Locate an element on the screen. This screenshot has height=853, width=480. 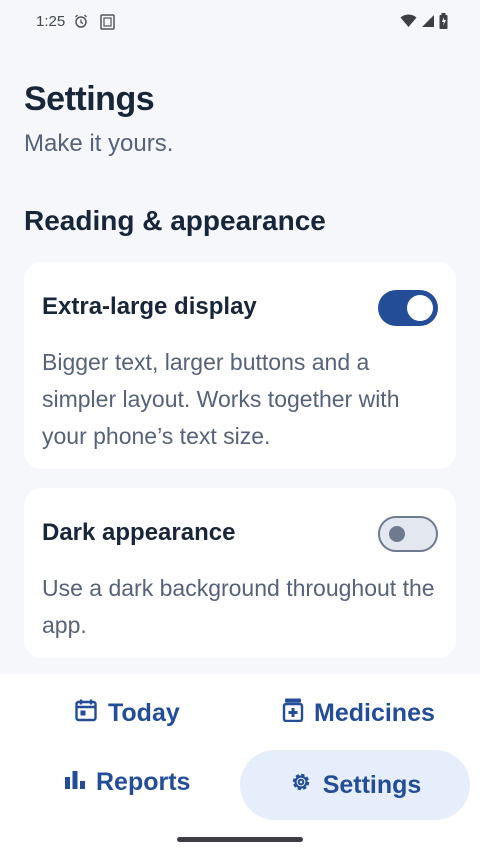
gear-icon is located at coordinates (301, 785).